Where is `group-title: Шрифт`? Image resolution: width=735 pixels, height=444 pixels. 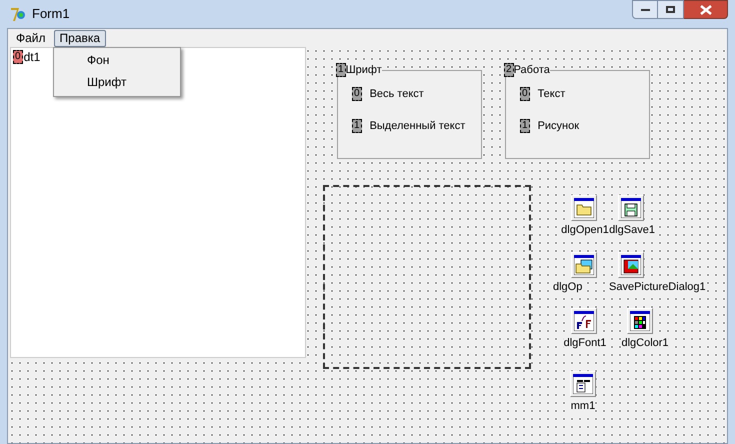
group-title: Шрифт is located at coordinates (364, 70).